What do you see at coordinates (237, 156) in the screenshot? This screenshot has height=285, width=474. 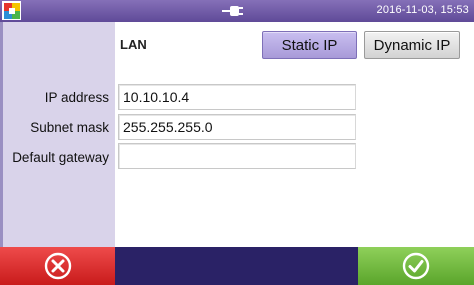 I see `default-gateway-field` at bounding box center [237, 156].